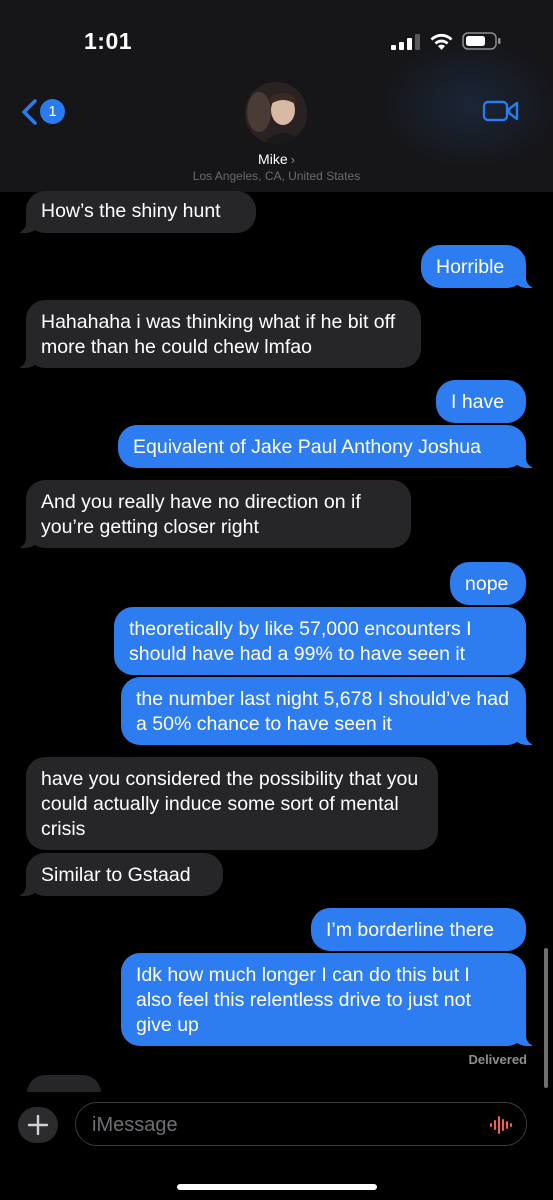  I want to click on contact-name: Mike ›, so click(276, 159).